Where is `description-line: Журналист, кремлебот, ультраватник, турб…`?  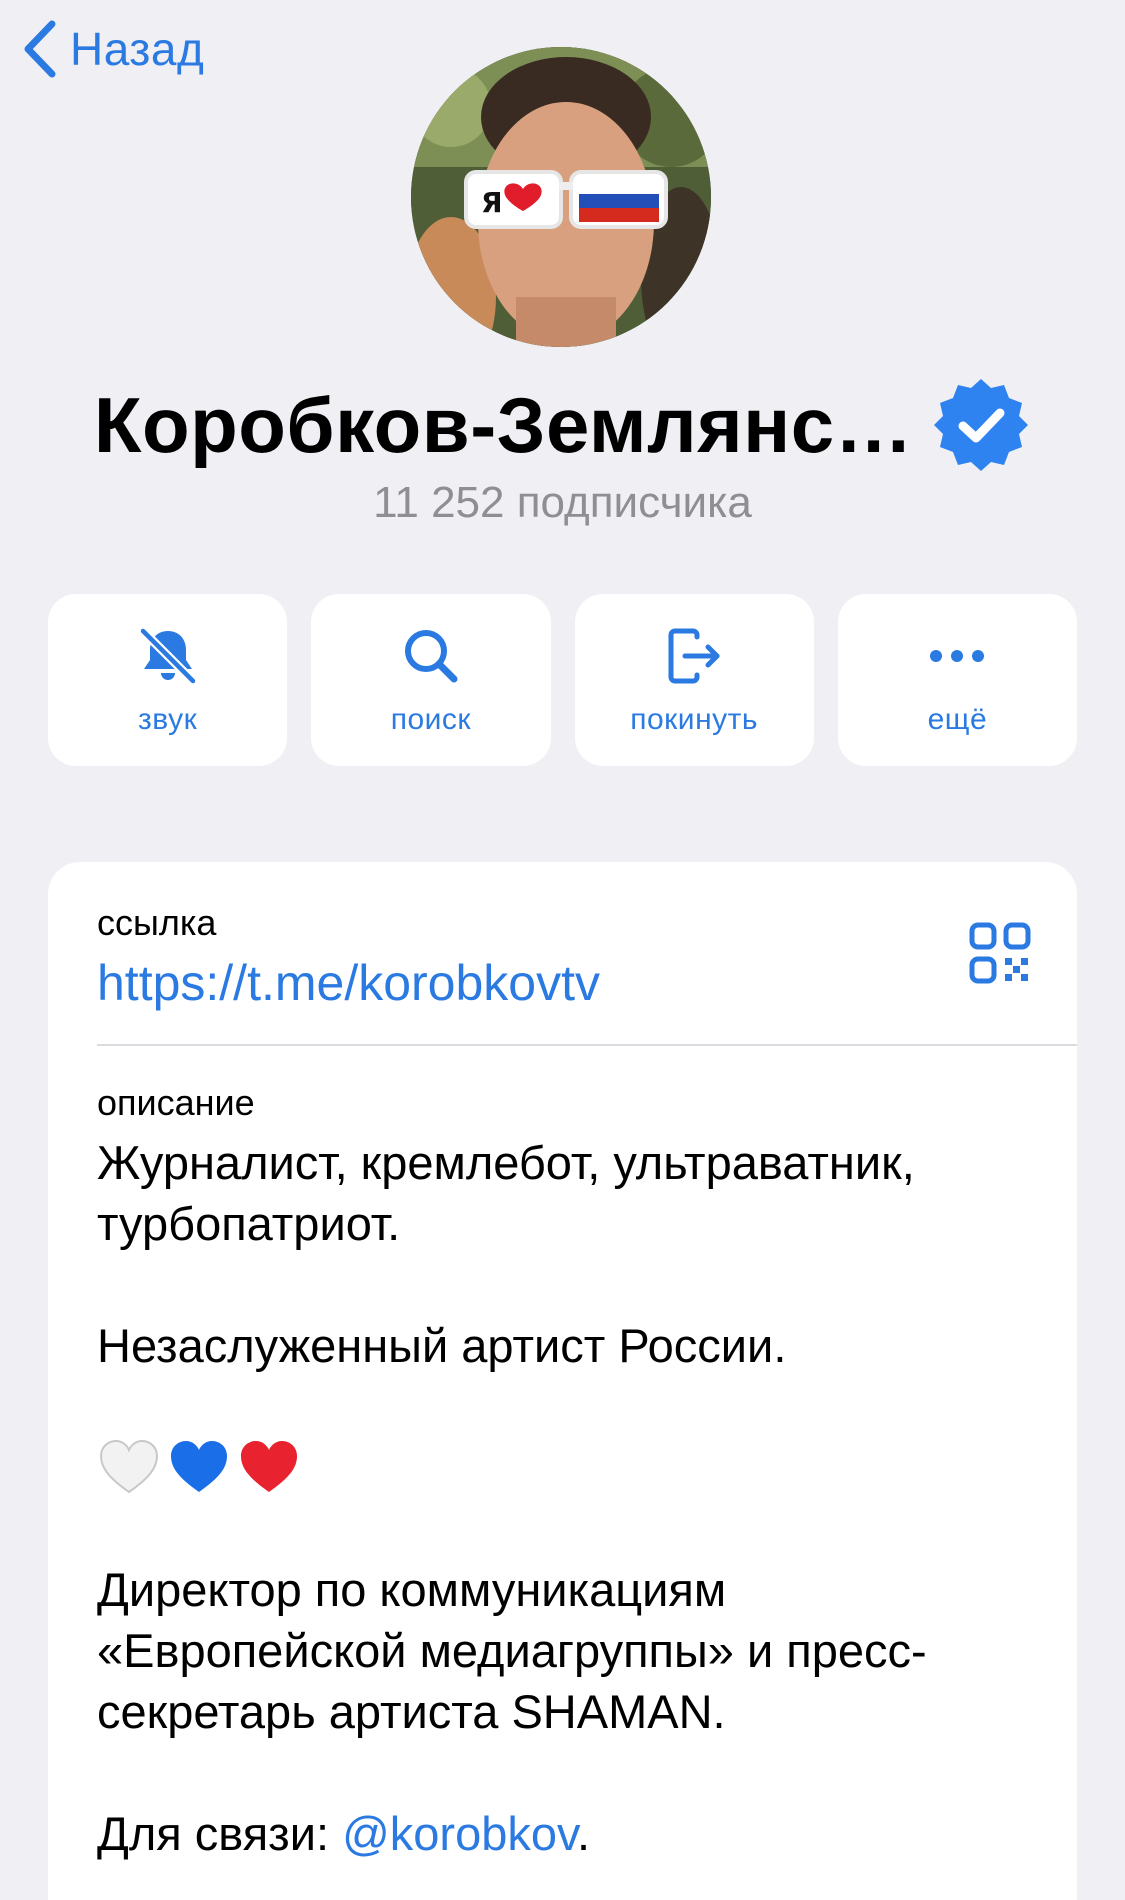
description-line: Журналист, кремлебот, ультраватник, турб… is located at coordinates (506, 1193).